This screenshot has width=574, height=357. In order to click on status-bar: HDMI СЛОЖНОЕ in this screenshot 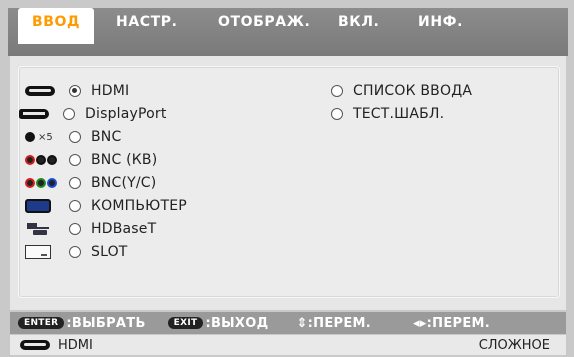, I will do `click(288, 345)`.